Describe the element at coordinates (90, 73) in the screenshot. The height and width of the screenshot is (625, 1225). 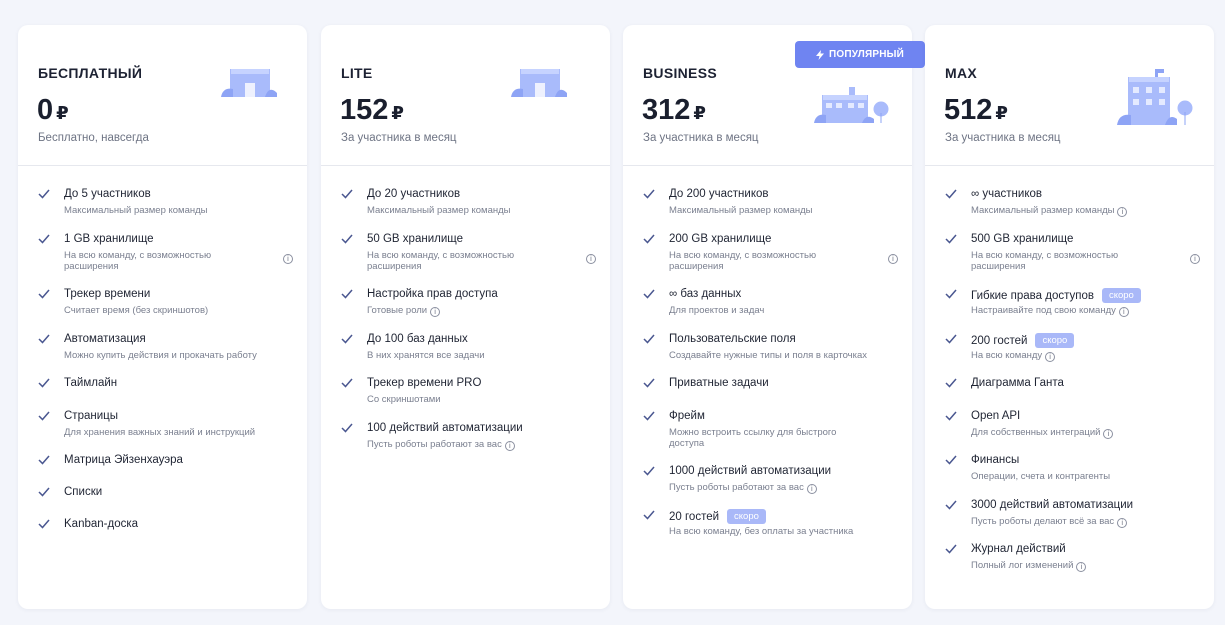
I see `plan-name: БЕСПЛАТНЫЙ` at that location.